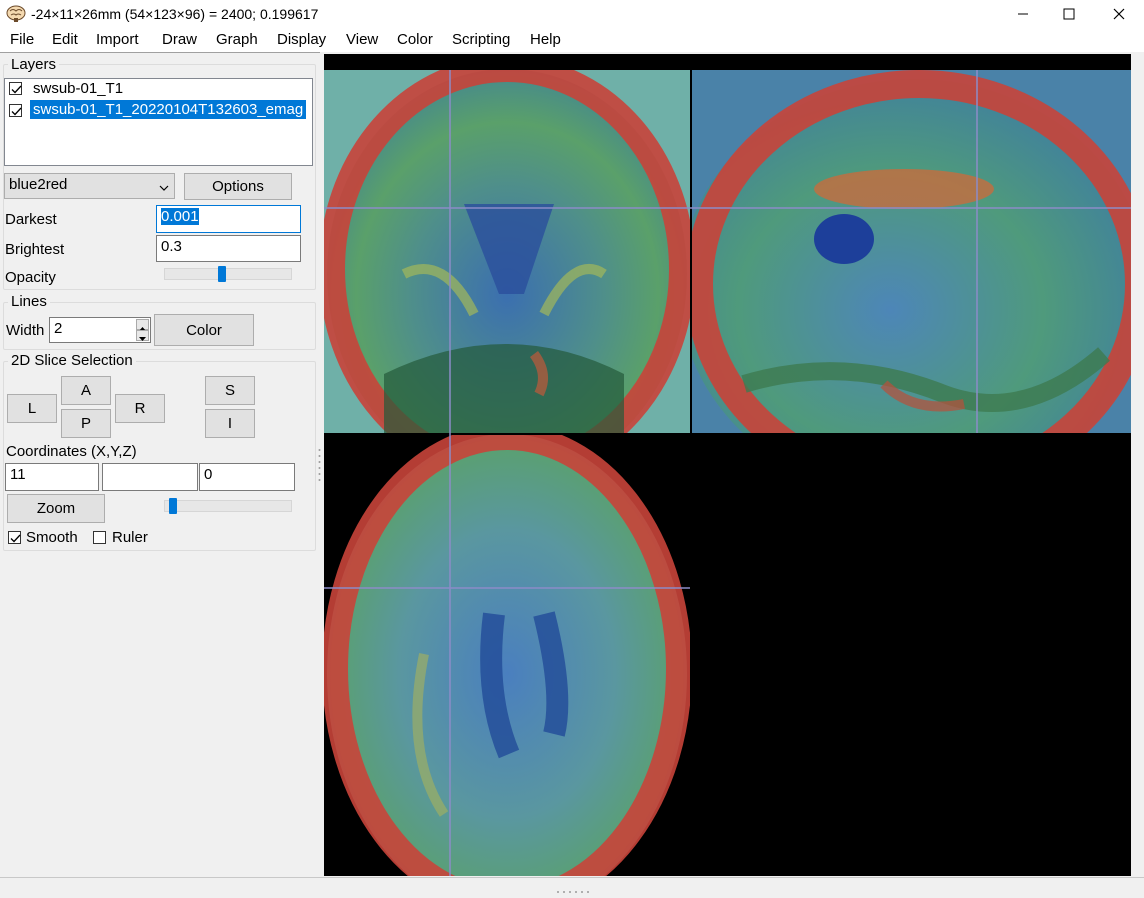  I want to click on coordinates-label: Coordinates (X,Y,Z), so click(71, 451).